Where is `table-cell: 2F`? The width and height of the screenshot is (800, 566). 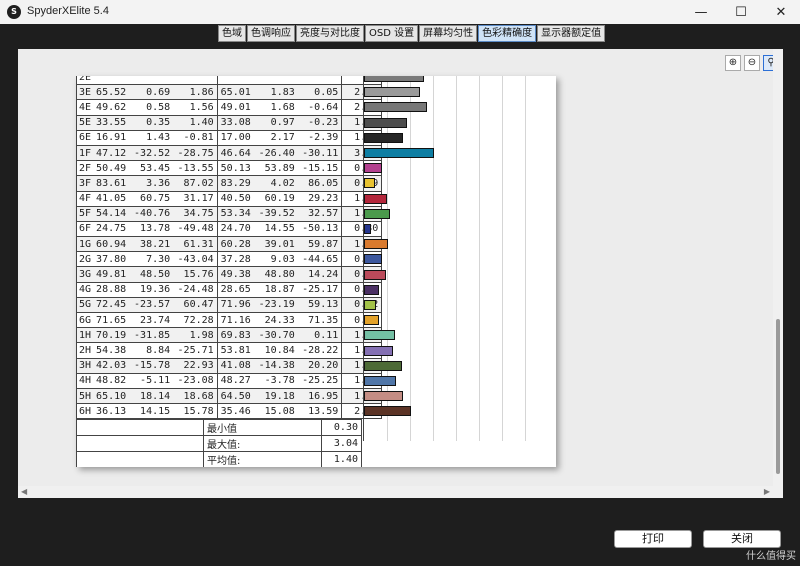
table-cell: 2F is located at coordinates (85, 168).